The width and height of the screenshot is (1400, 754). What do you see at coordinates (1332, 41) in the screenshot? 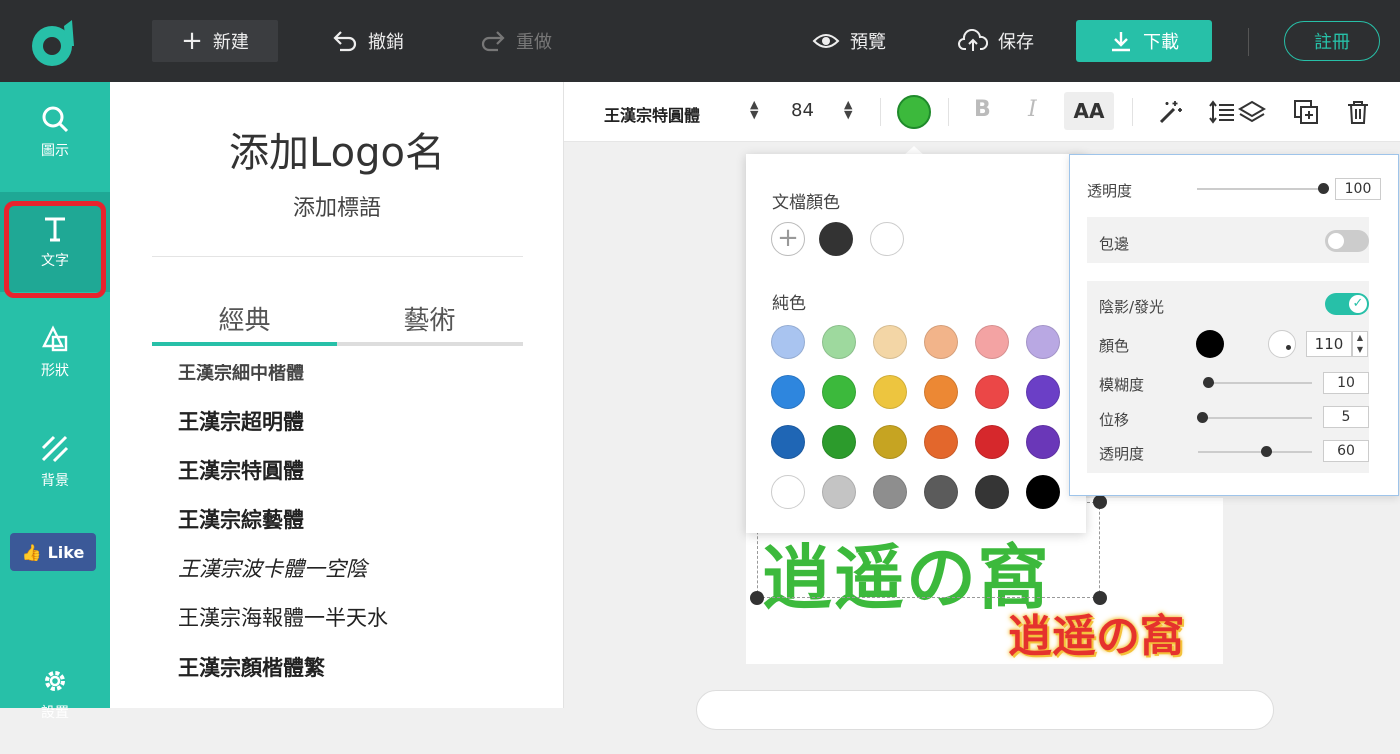
I see `register-button: 註冊` at bounding box center [1332, 41].